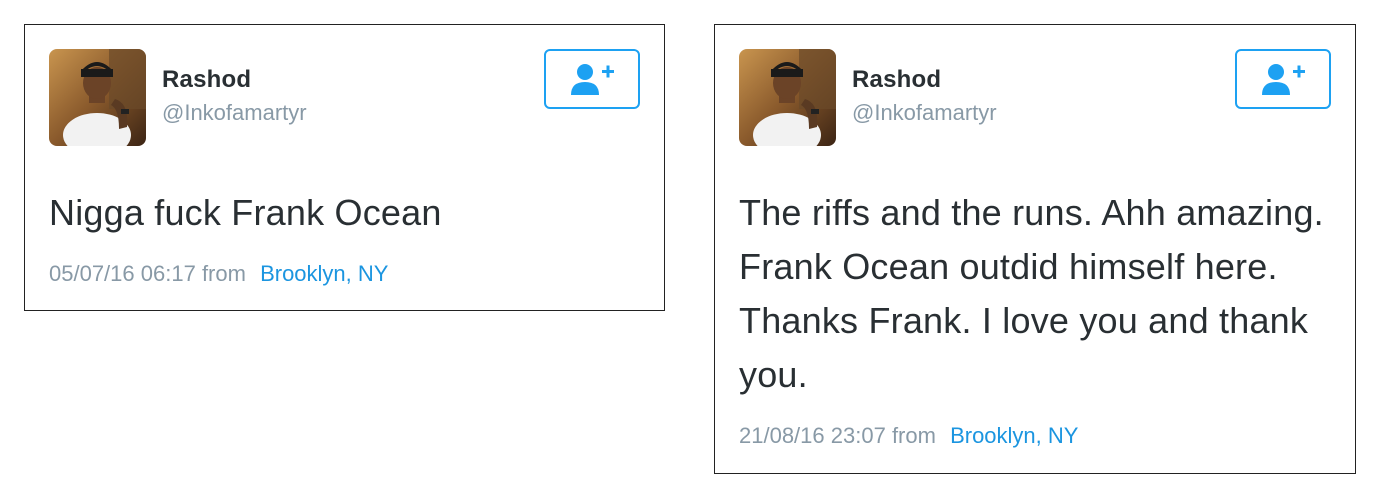  I want to click on tweet-text: Nigga fuck Frank Ocean, so click(245, 212).